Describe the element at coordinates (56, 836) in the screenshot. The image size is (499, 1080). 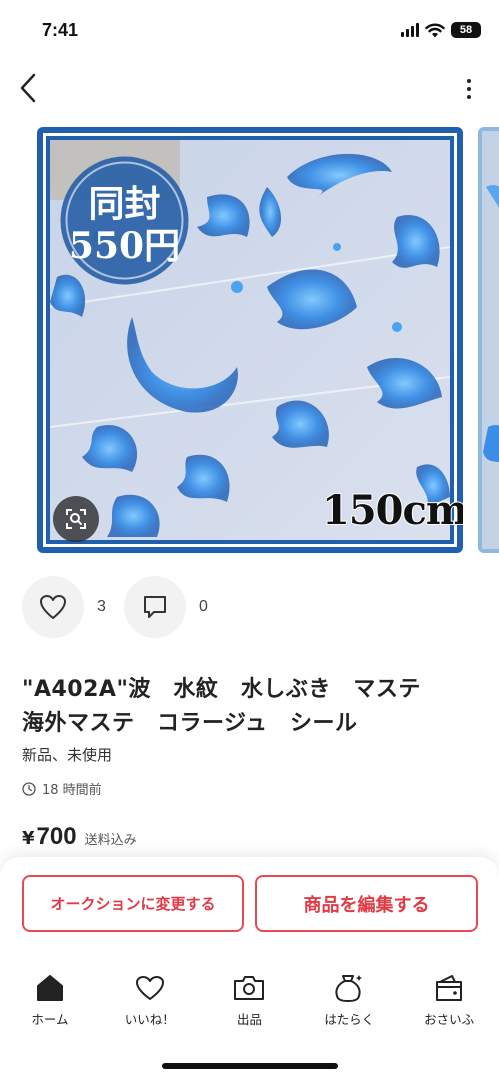
I see `price-value: 700` at that location.